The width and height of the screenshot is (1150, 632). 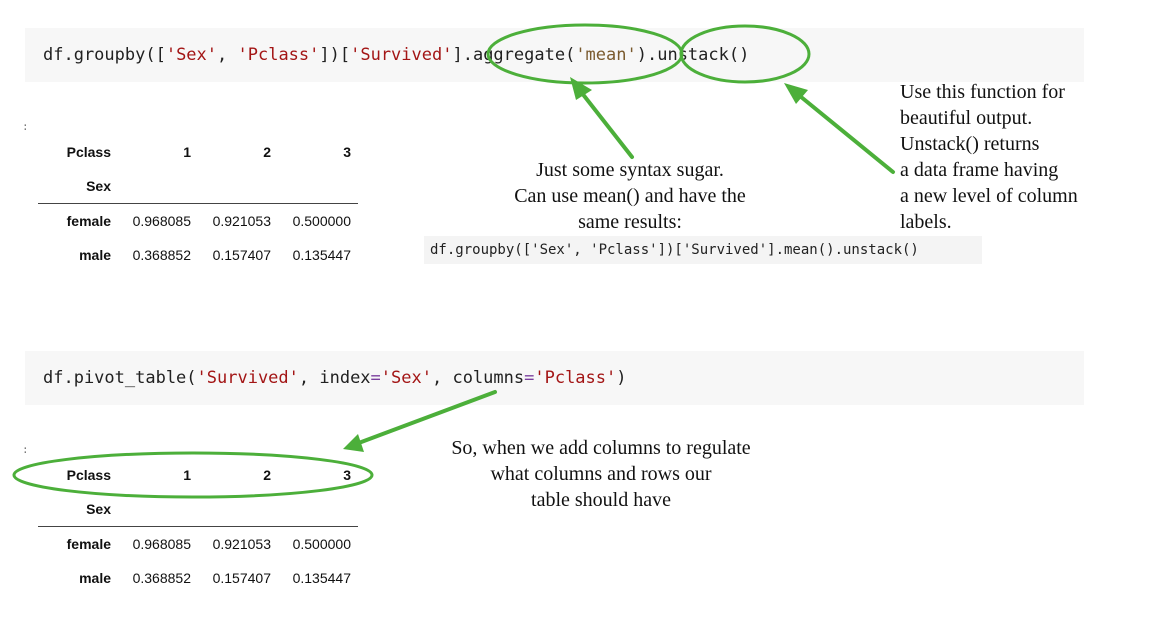 What do you see at coordinates (457, 55) in the screenshot?
I see `code-token: ]` at bounding box center [457, 55].